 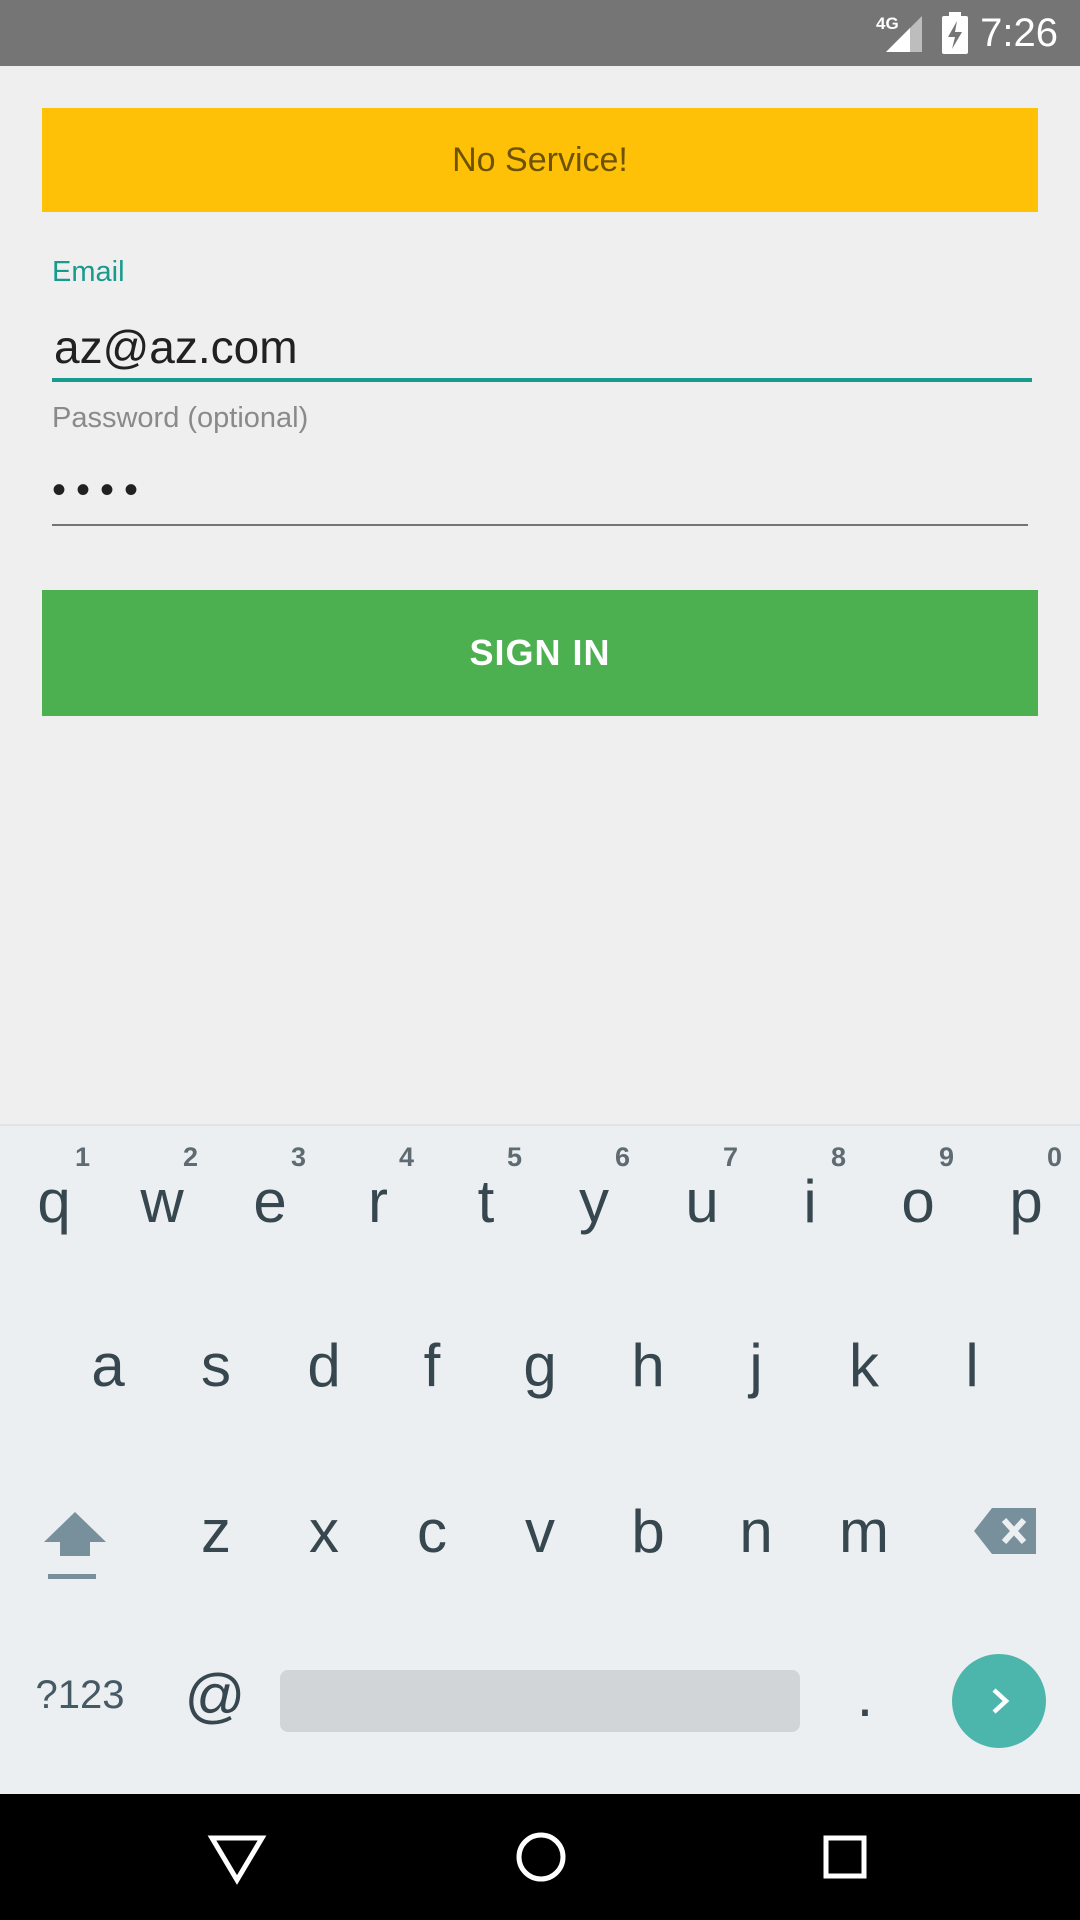 I want to click on key-n: n, so click(x=756, y=1531).